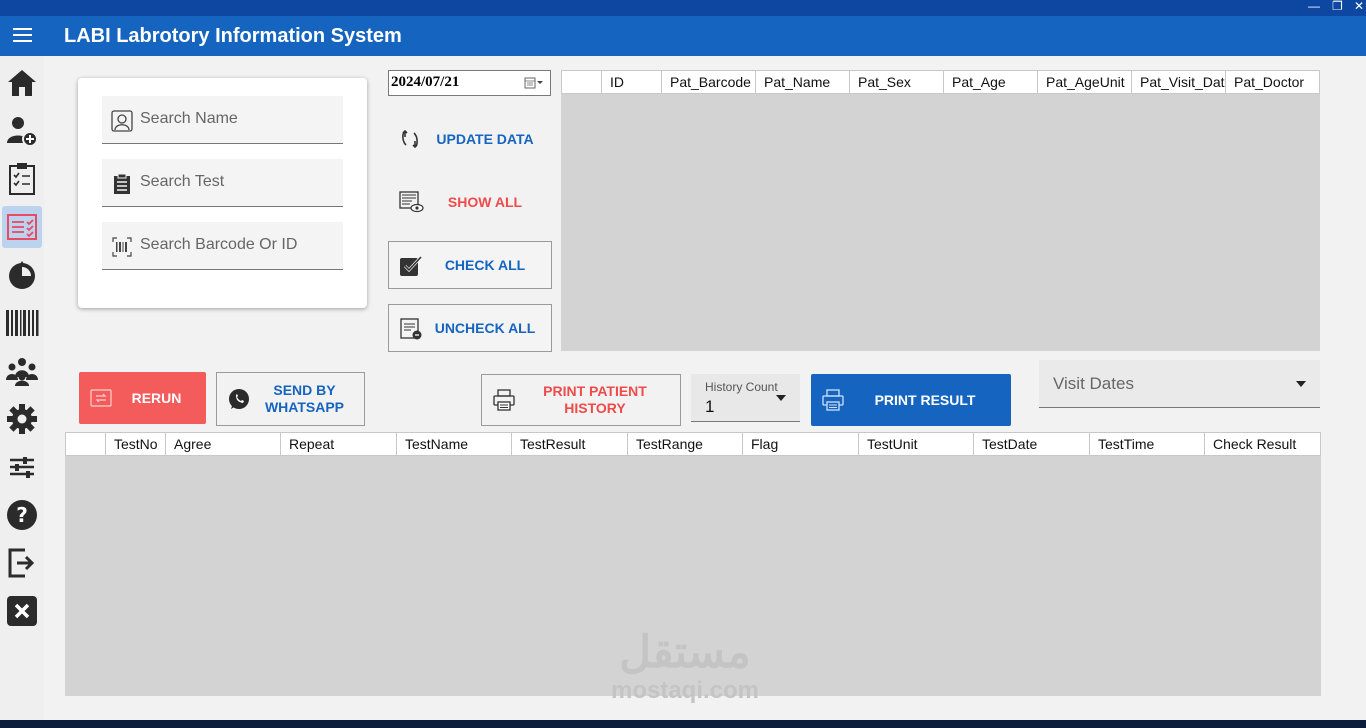 The height and width of the screenshot is (728, 1366). I want to click on column-header-agree: Agree, so click(223, 444).